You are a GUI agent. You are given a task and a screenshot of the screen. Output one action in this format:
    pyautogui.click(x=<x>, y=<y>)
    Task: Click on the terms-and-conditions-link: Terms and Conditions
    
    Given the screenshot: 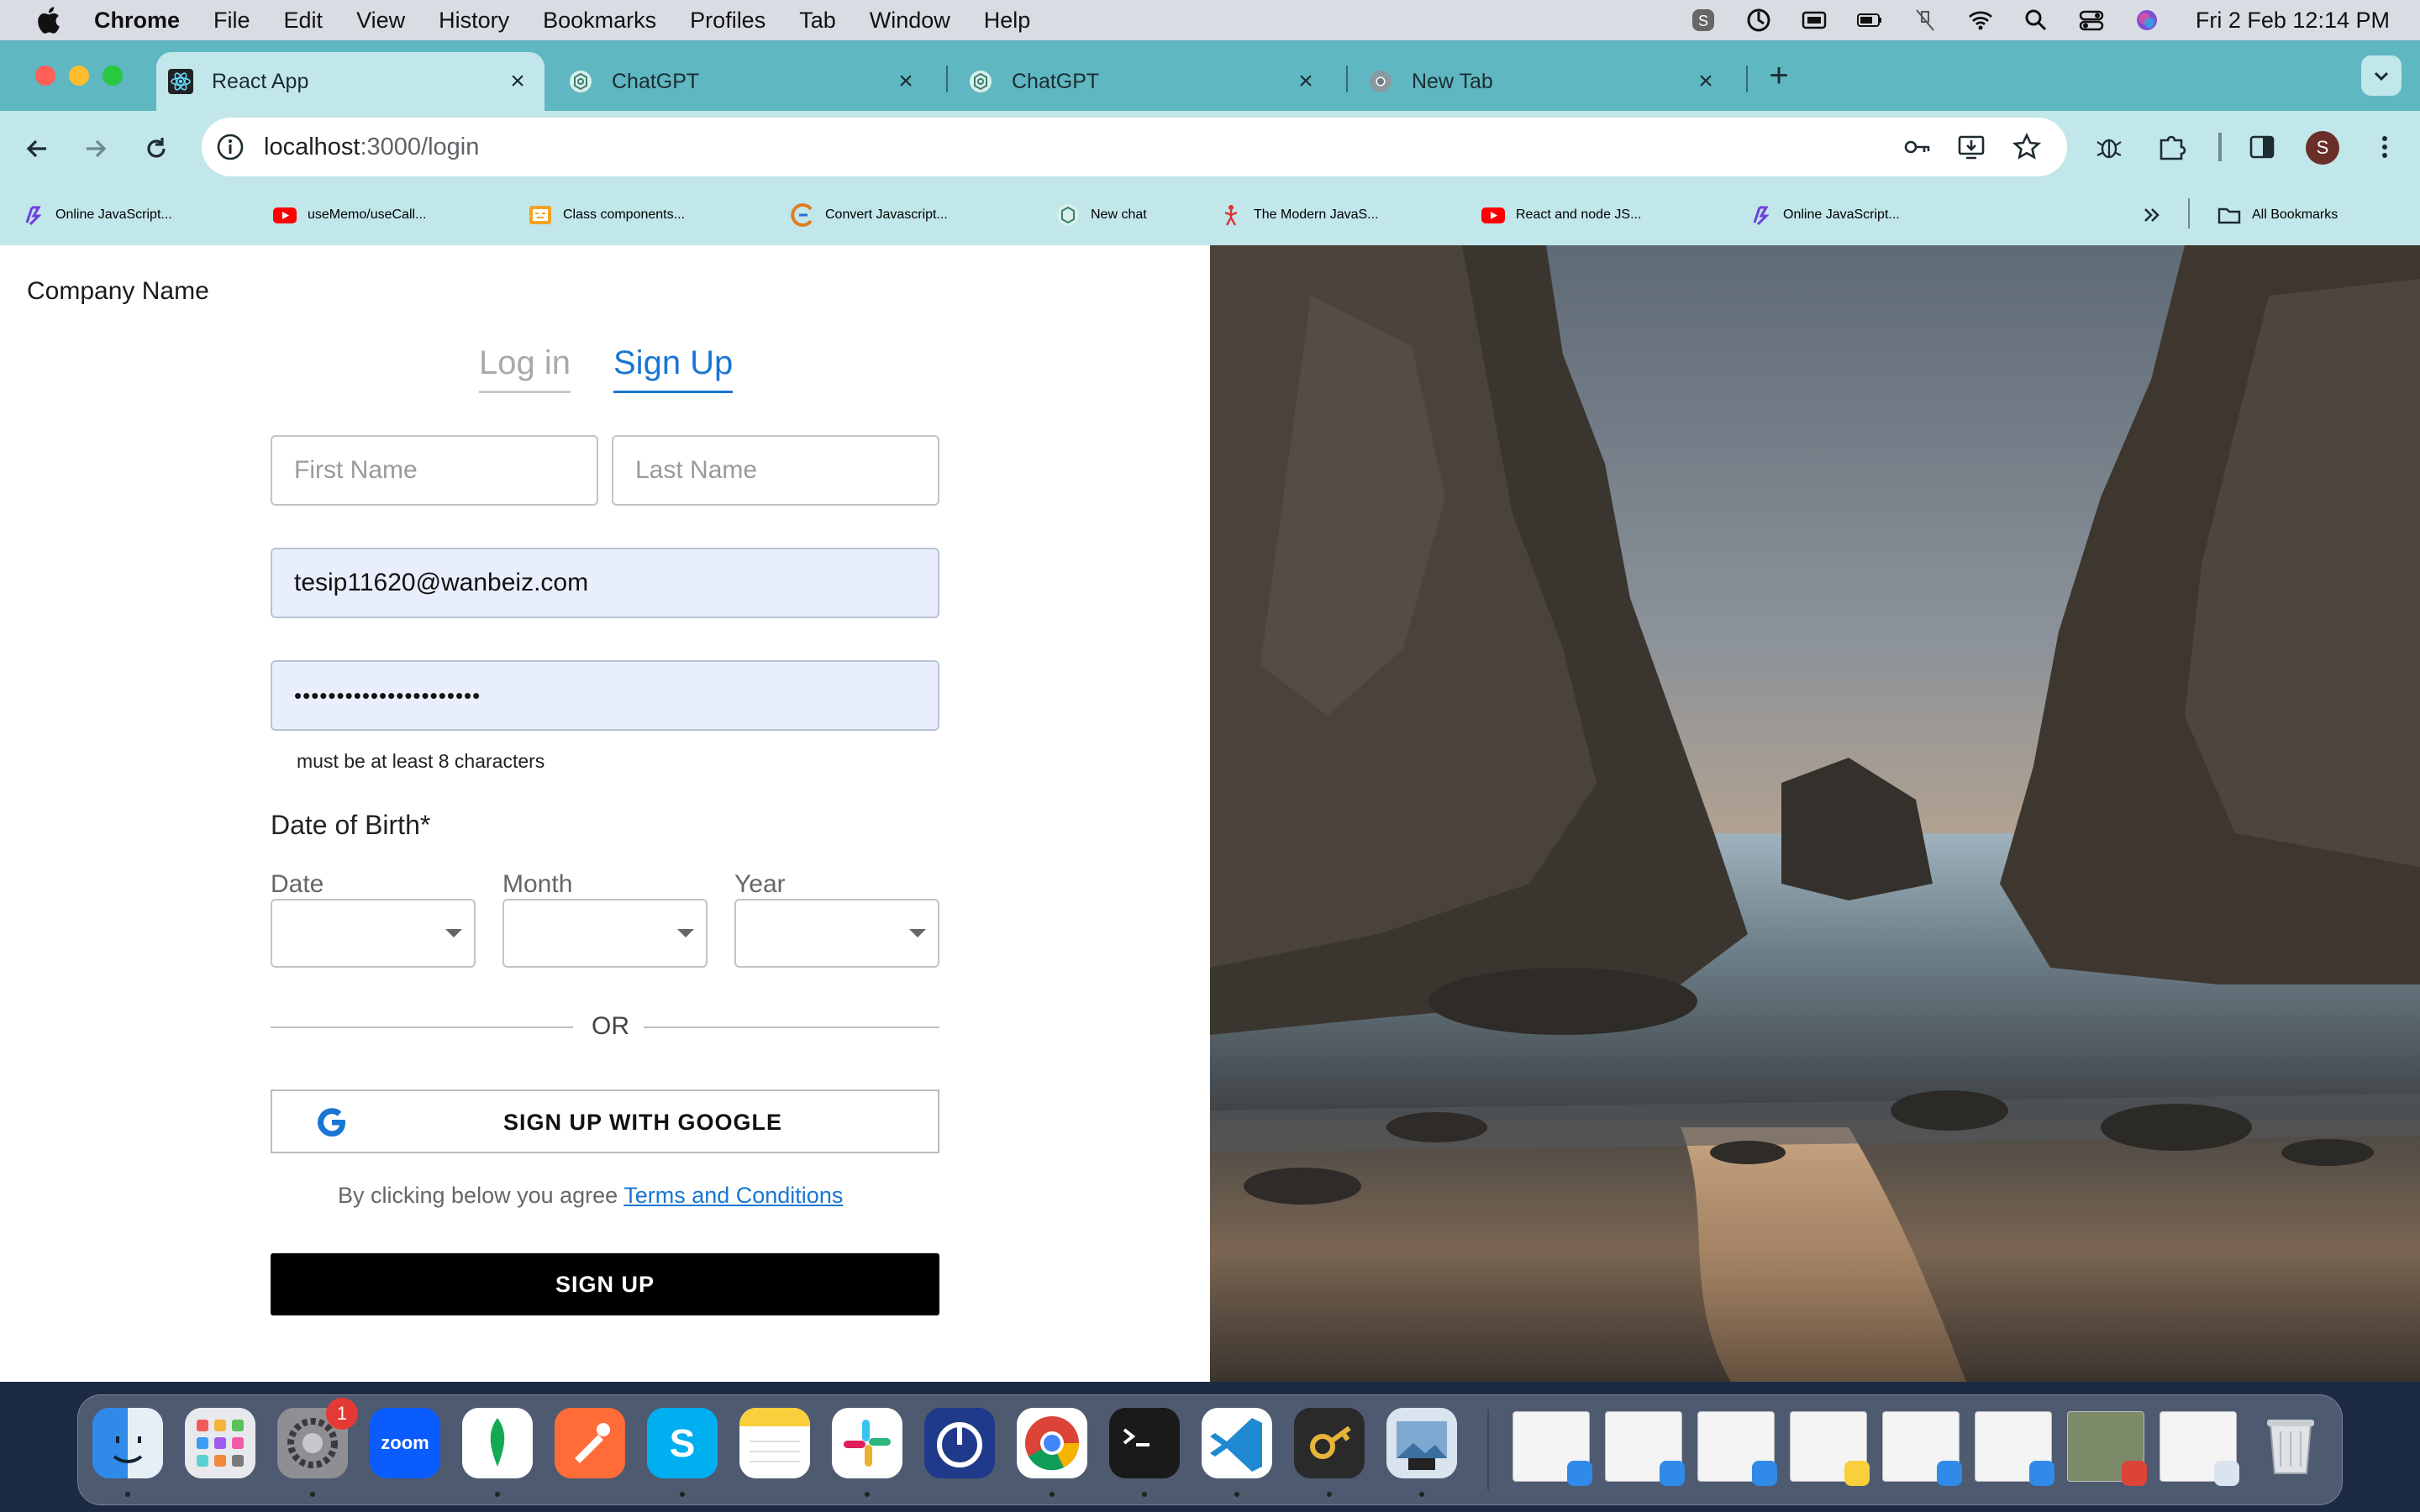 What is the action you would take?
    pyautogui.click(x=733, y=1195)
    